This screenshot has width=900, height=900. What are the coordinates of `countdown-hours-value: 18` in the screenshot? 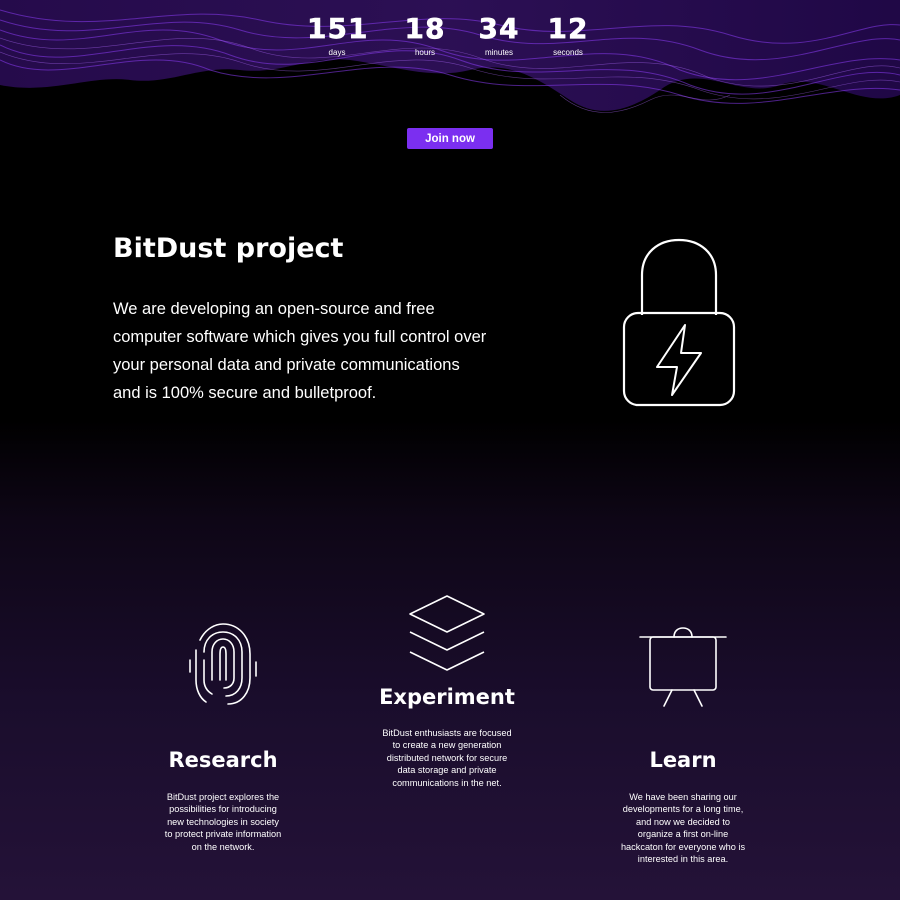 It's located at (425, 29).